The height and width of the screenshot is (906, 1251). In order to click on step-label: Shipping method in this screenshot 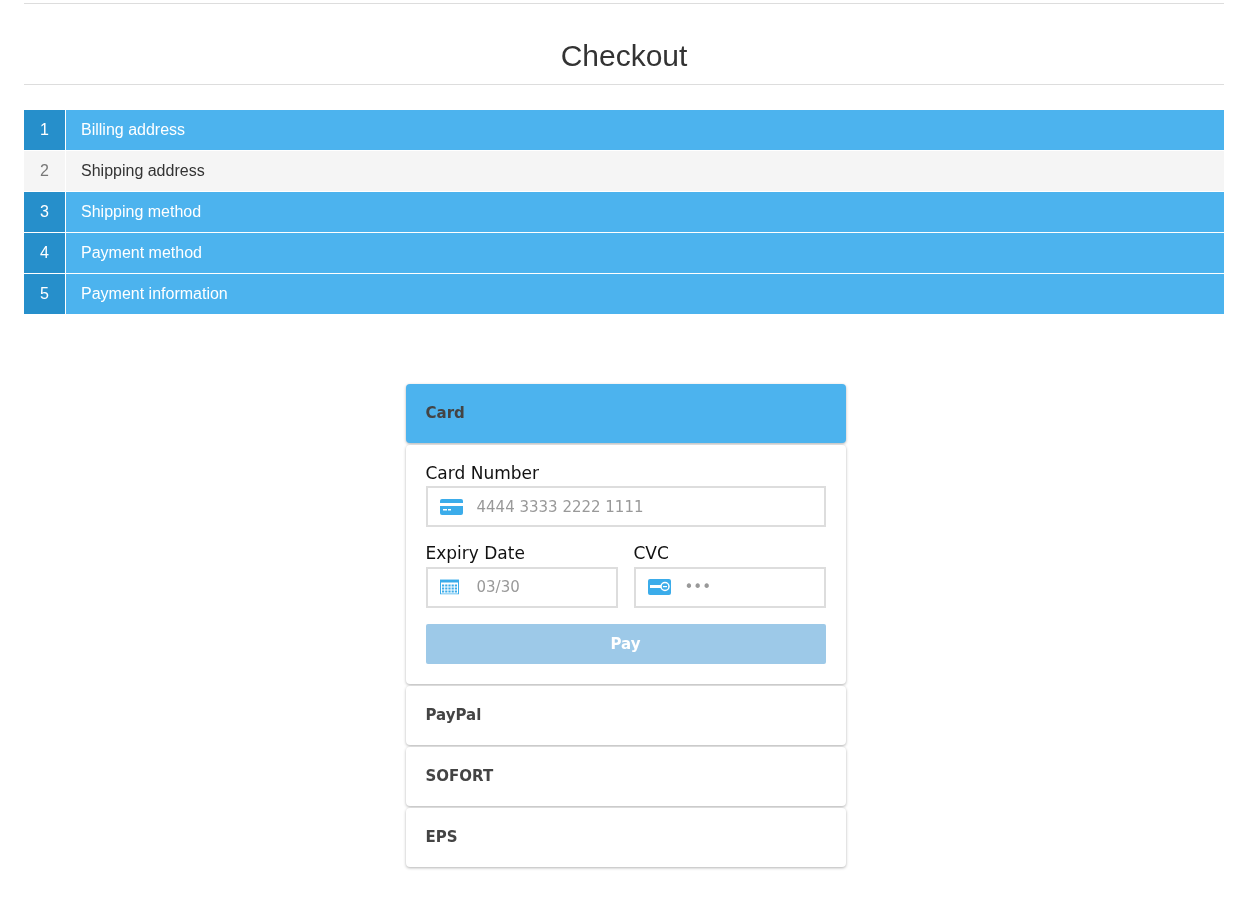, I will do `click(645, 212)`.